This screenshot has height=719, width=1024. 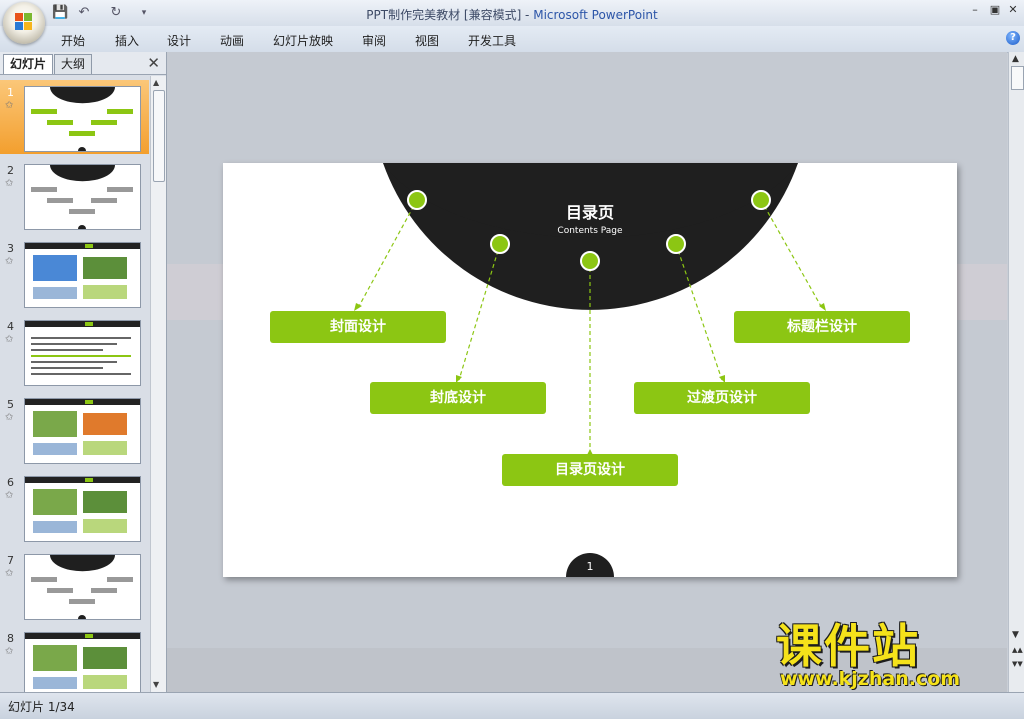 I want to click on slide-thumbnail: 7 ✩, so click(x=74, y=585).